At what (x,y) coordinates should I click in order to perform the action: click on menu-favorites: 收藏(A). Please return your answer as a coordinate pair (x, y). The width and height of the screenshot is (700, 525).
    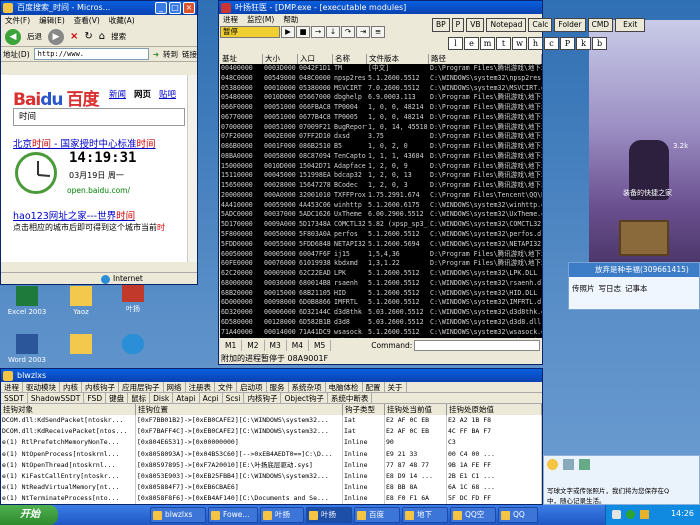
    Looking at the image, I should click on (122, 21).